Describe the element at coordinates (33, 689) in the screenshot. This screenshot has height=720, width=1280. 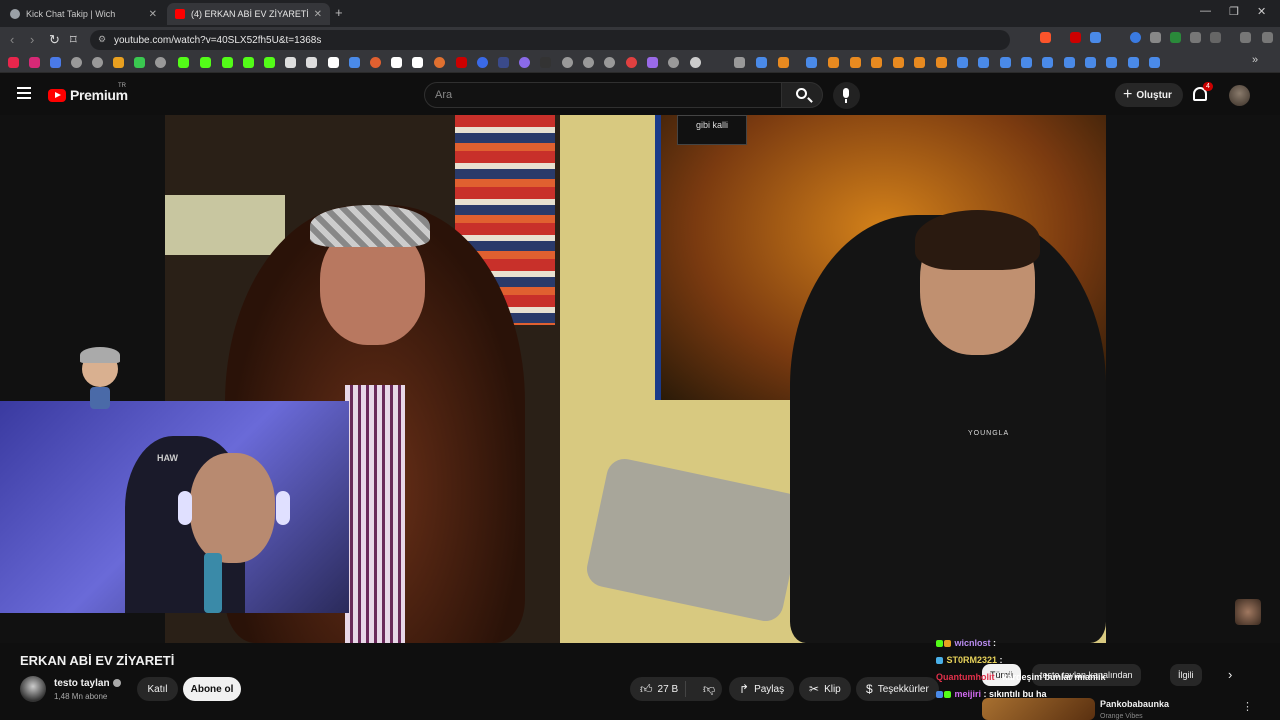
I see `channel-avatar` at that location.